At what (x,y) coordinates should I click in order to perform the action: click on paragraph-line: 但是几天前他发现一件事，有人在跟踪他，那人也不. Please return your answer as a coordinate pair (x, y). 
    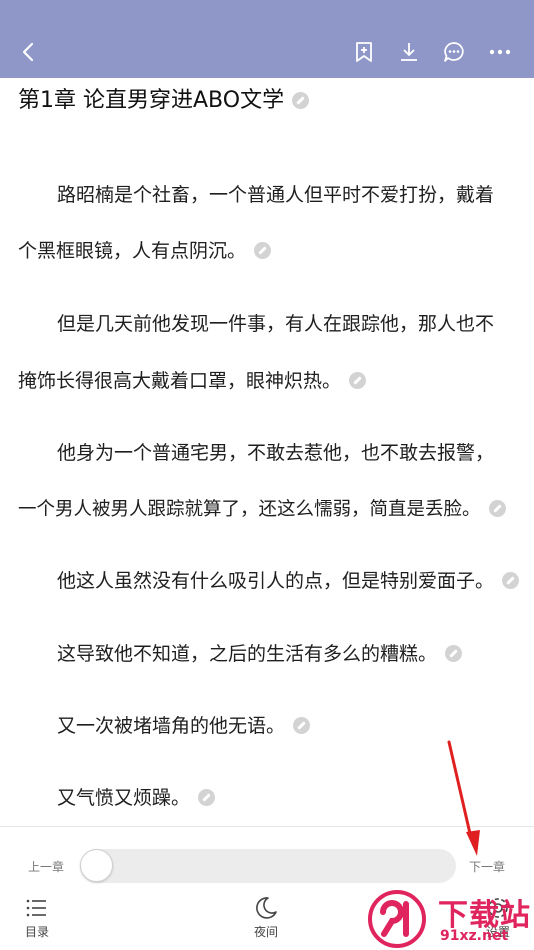
    Looking at the image, I should click on (276, 324).